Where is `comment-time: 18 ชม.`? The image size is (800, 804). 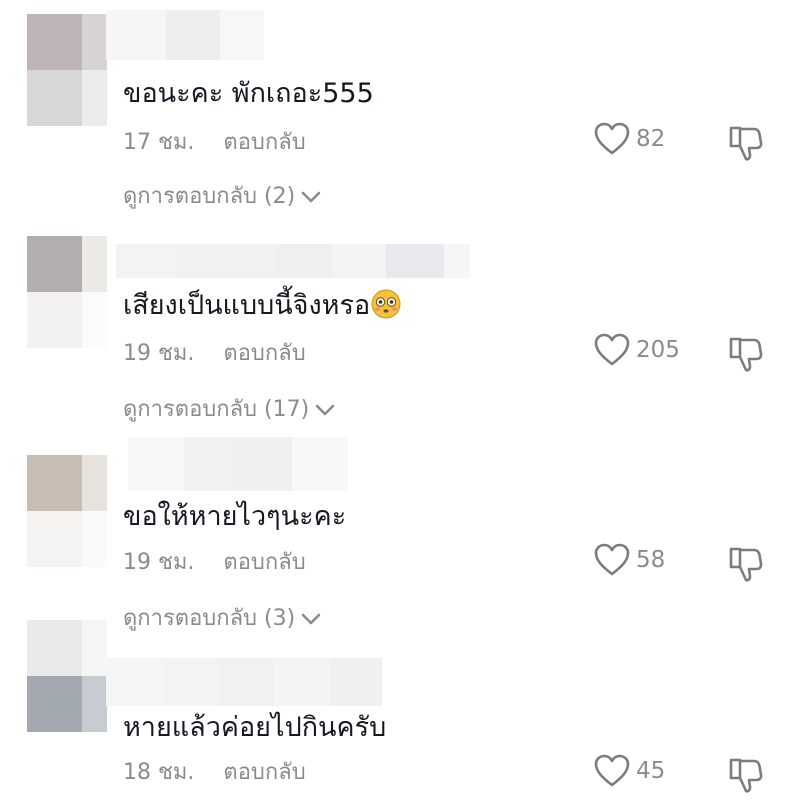 comment-time: 18 ชม. is located at coordinates (159, 772).